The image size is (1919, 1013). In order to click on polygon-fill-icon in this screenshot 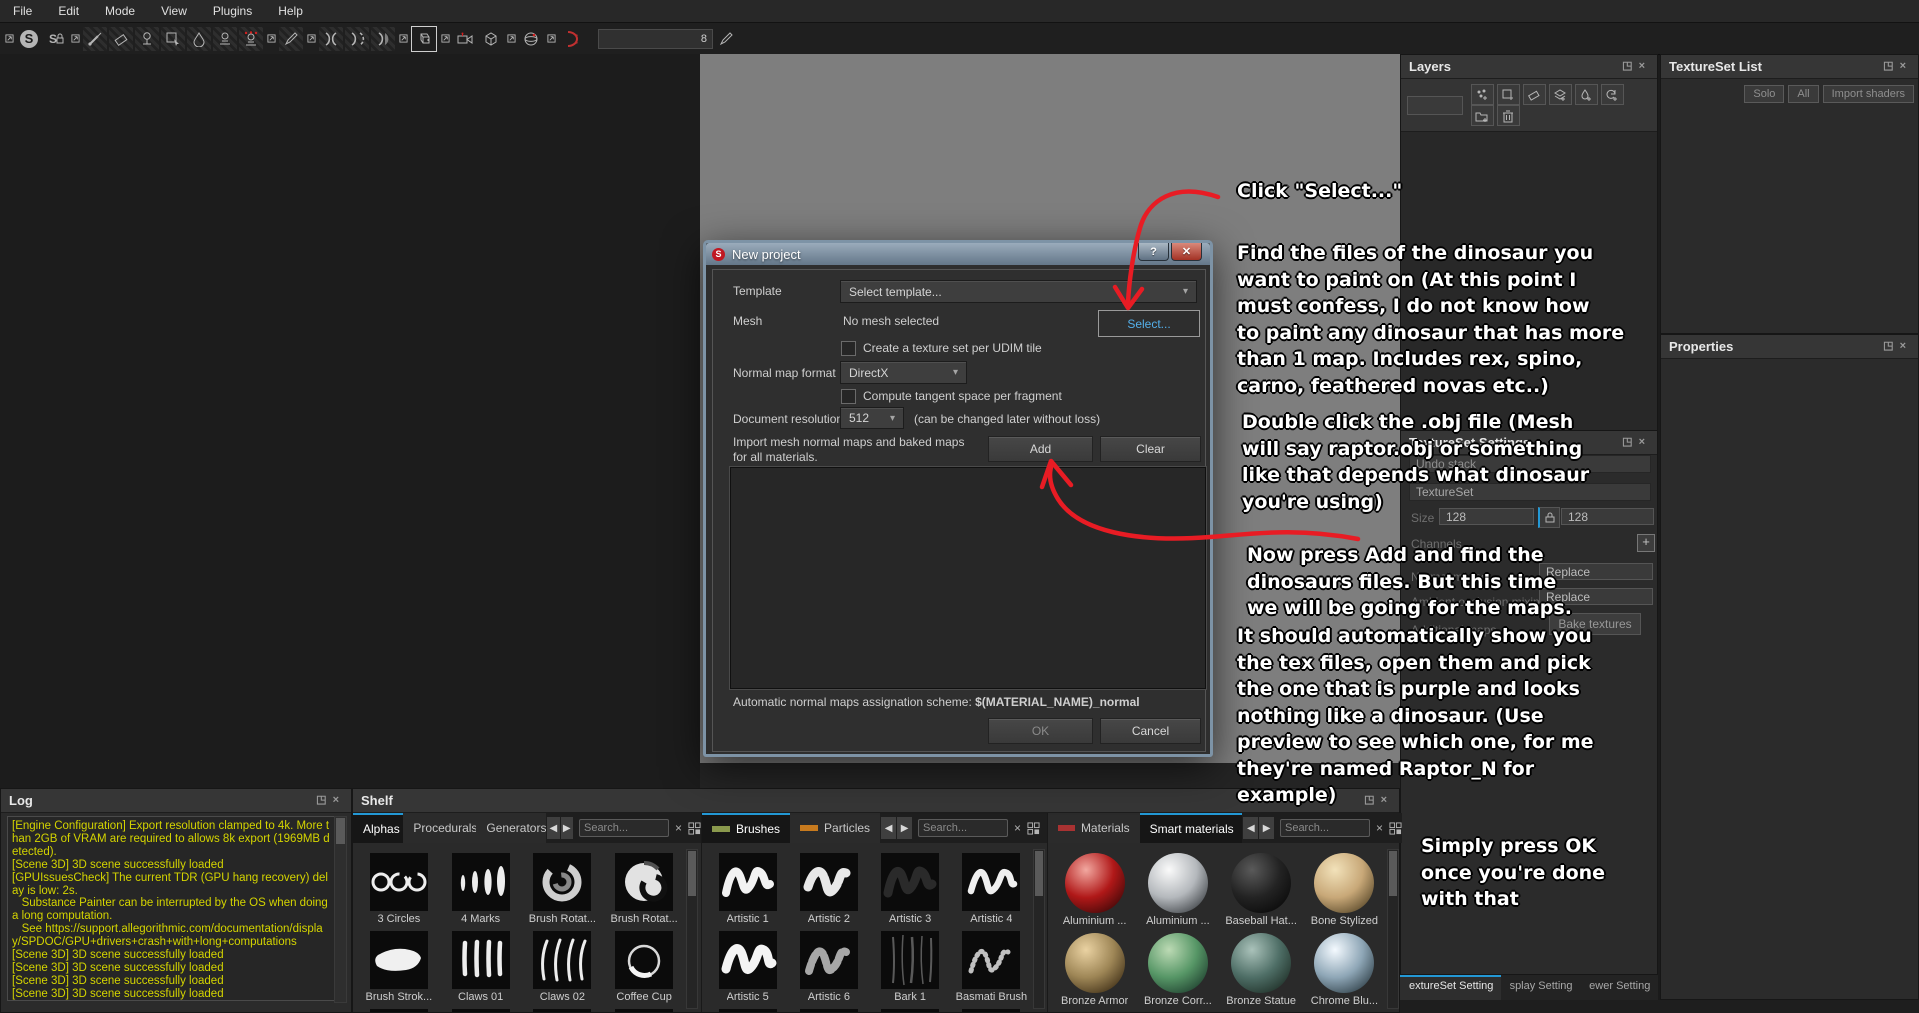, I will do `click(173, 38)`.